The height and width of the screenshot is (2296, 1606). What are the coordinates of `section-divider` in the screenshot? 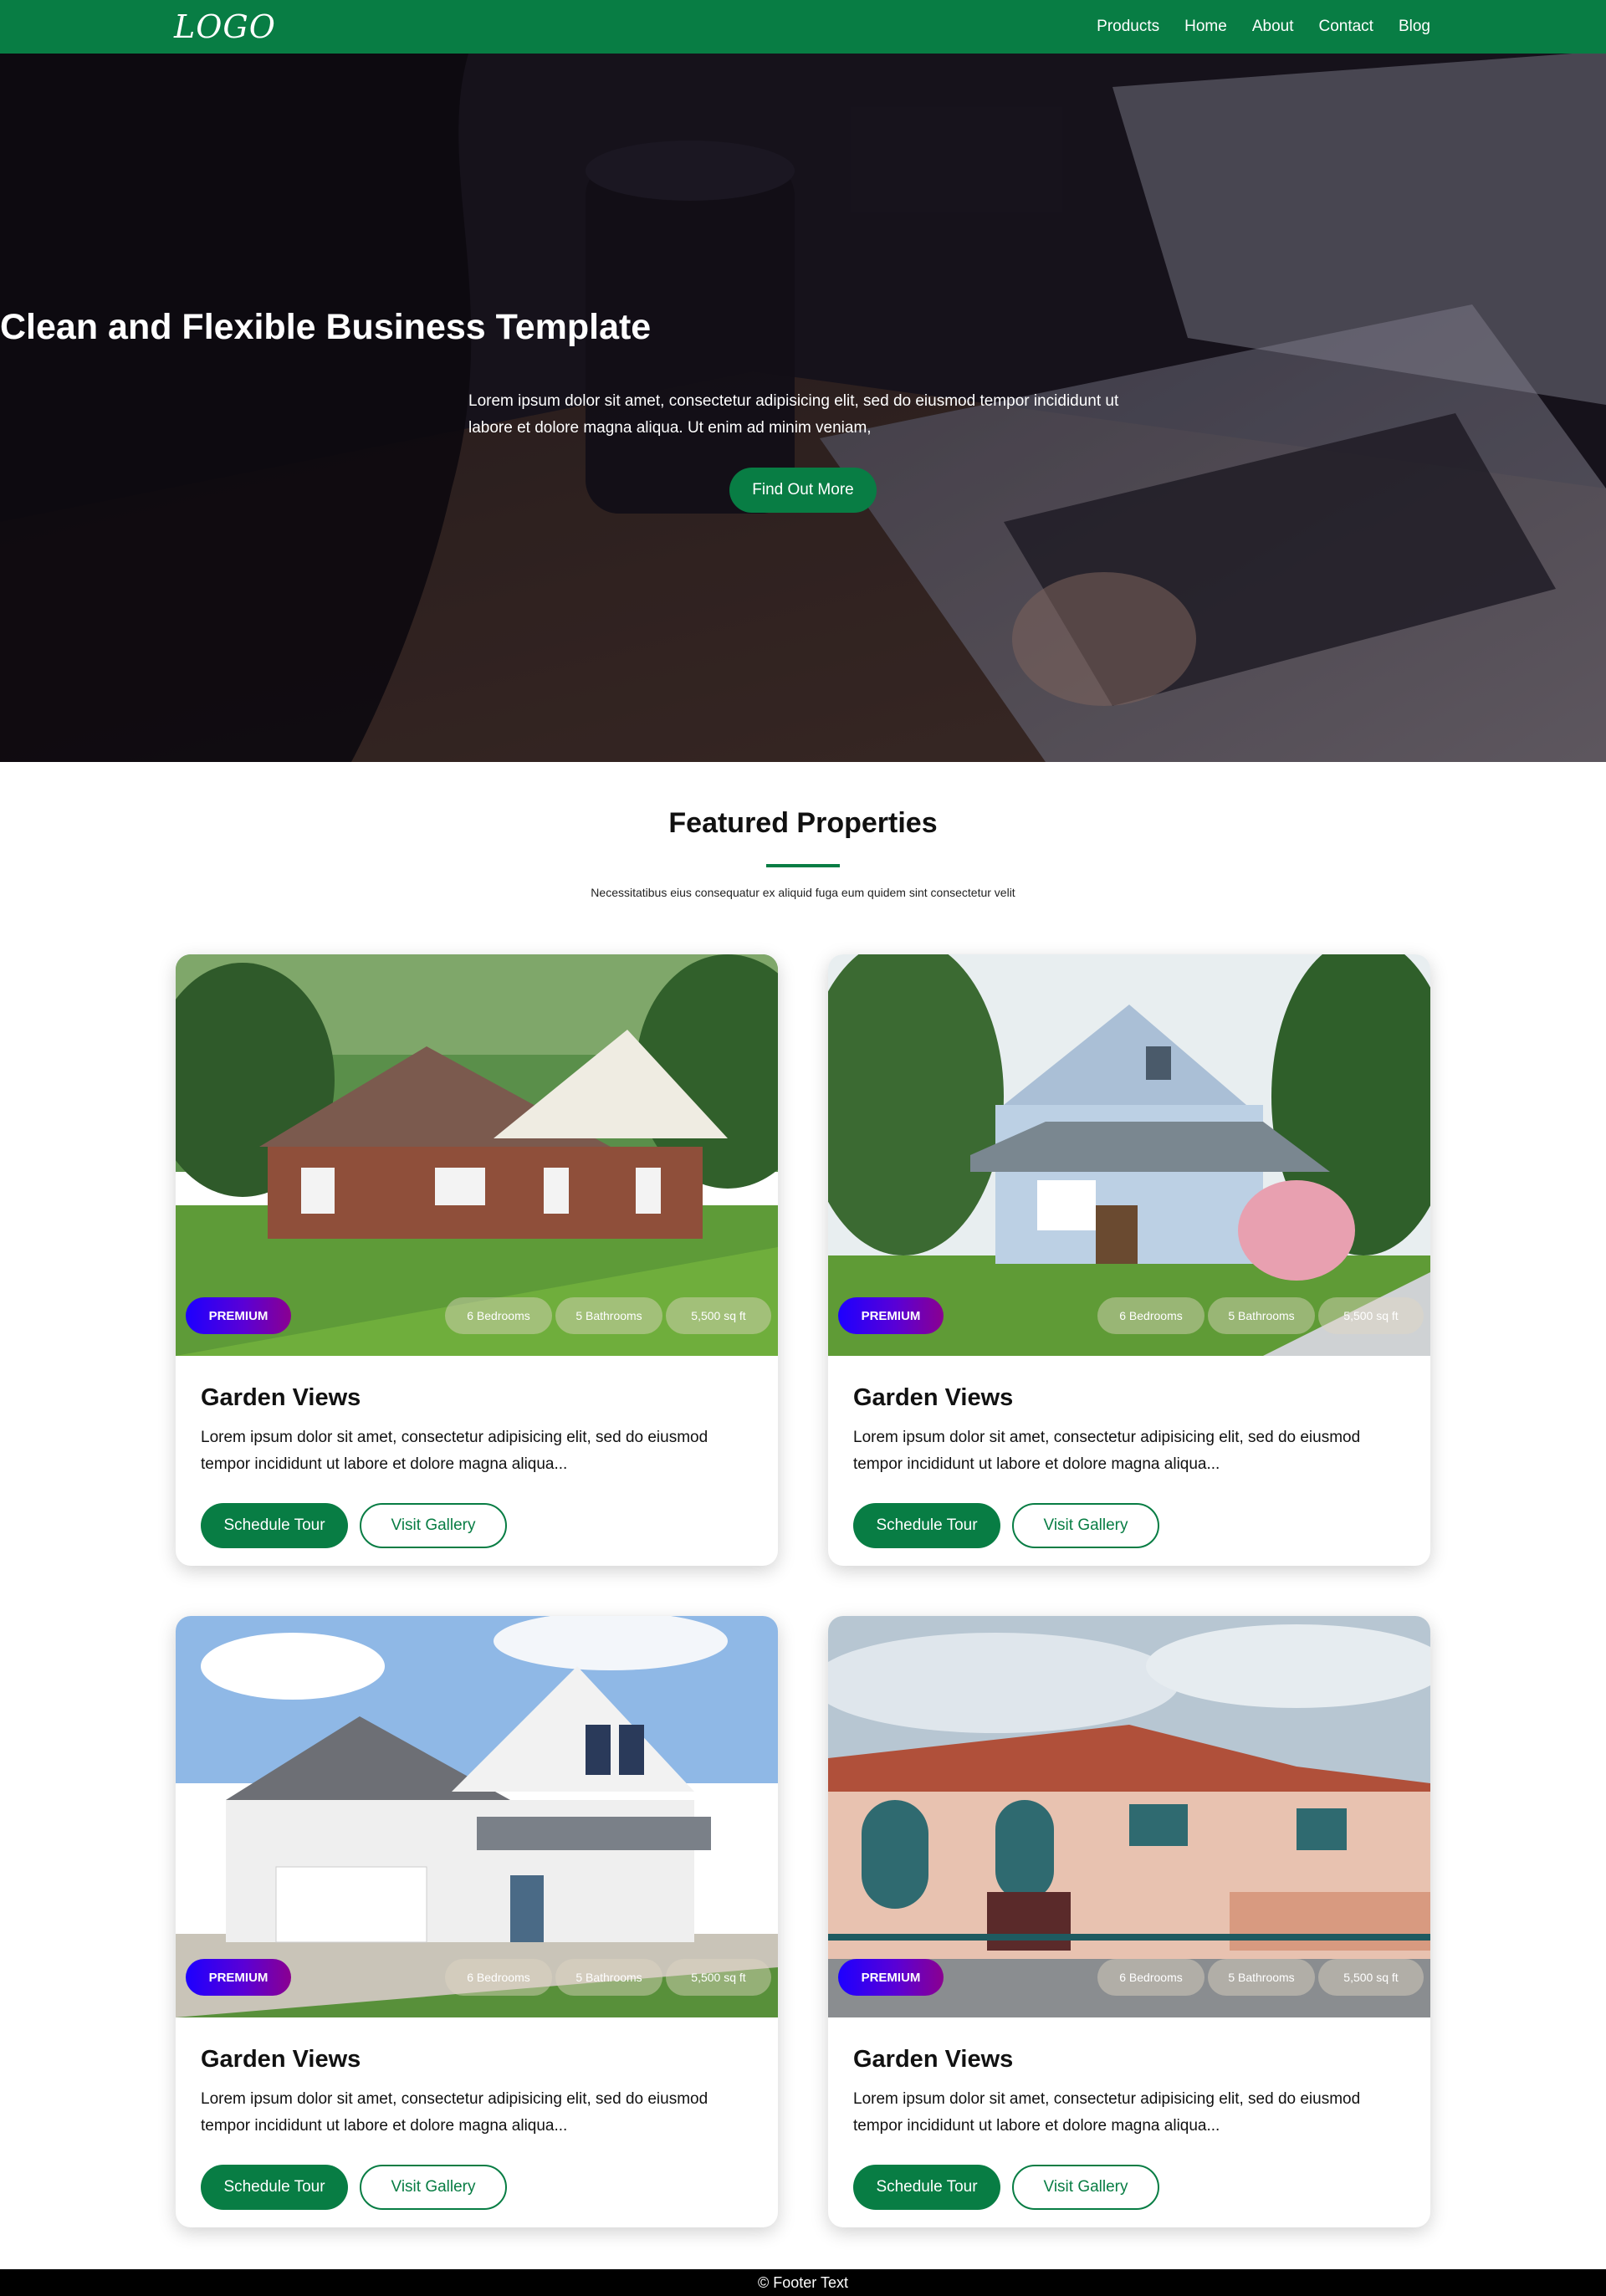 It's located at (803, 865).